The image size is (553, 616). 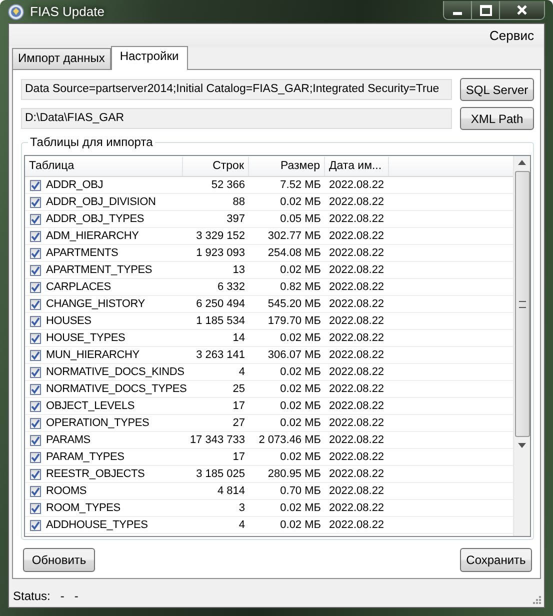 I want to click on scroll-up-icon, so click(x=522, y=162).